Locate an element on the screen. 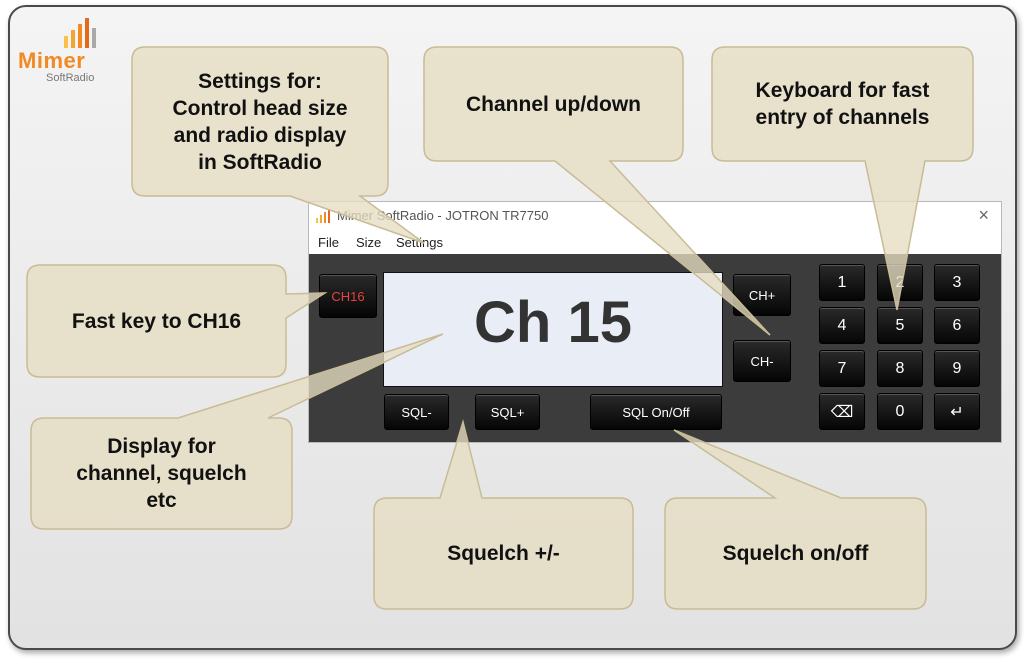 This screenshot has width=1024, height=658. callout-fastkey-text: Fast key to CH16 is located at coordinates (156, 321).